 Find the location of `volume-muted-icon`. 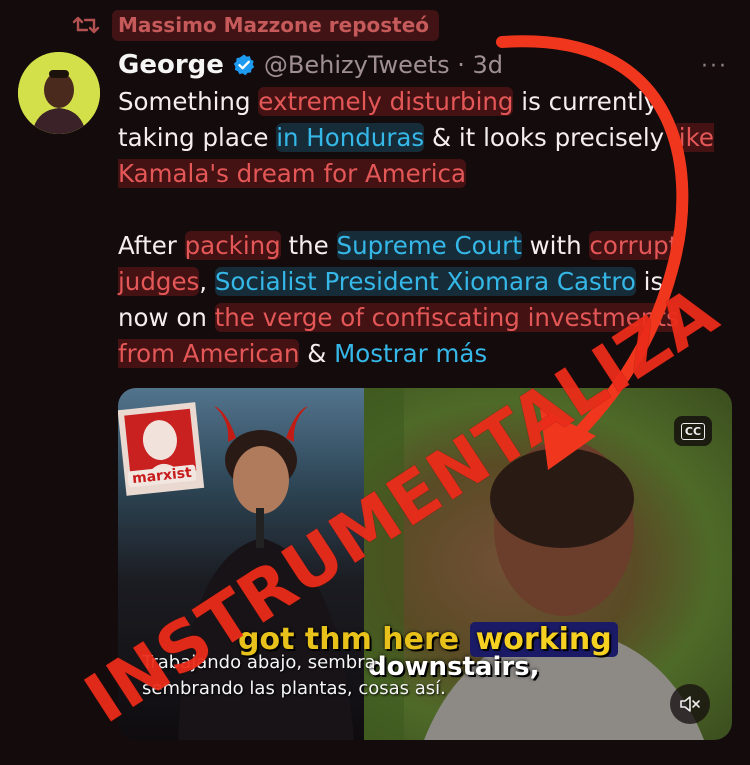

volume-muted-icon is located at coordinates (690, 704).